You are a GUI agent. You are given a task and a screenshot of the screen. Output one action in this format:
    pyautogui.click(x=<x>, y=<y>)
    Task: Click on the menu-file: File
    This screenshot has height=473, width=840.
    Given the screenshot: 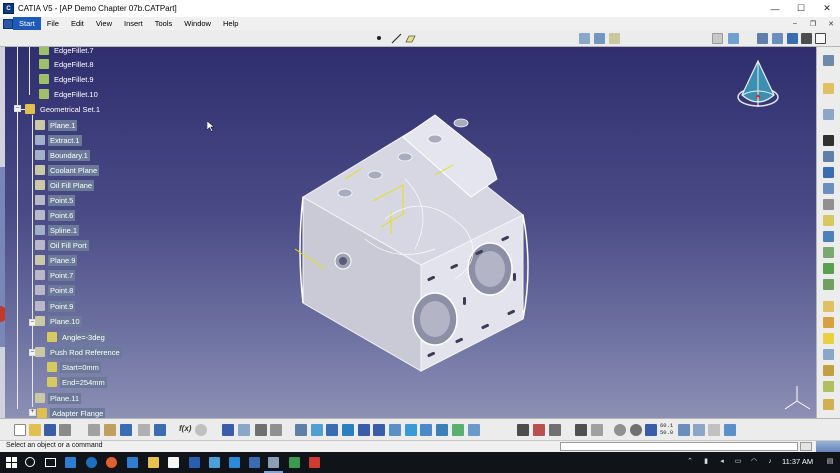 What is the action you would take?
    pyautogui.click(x=53, y=23)
    